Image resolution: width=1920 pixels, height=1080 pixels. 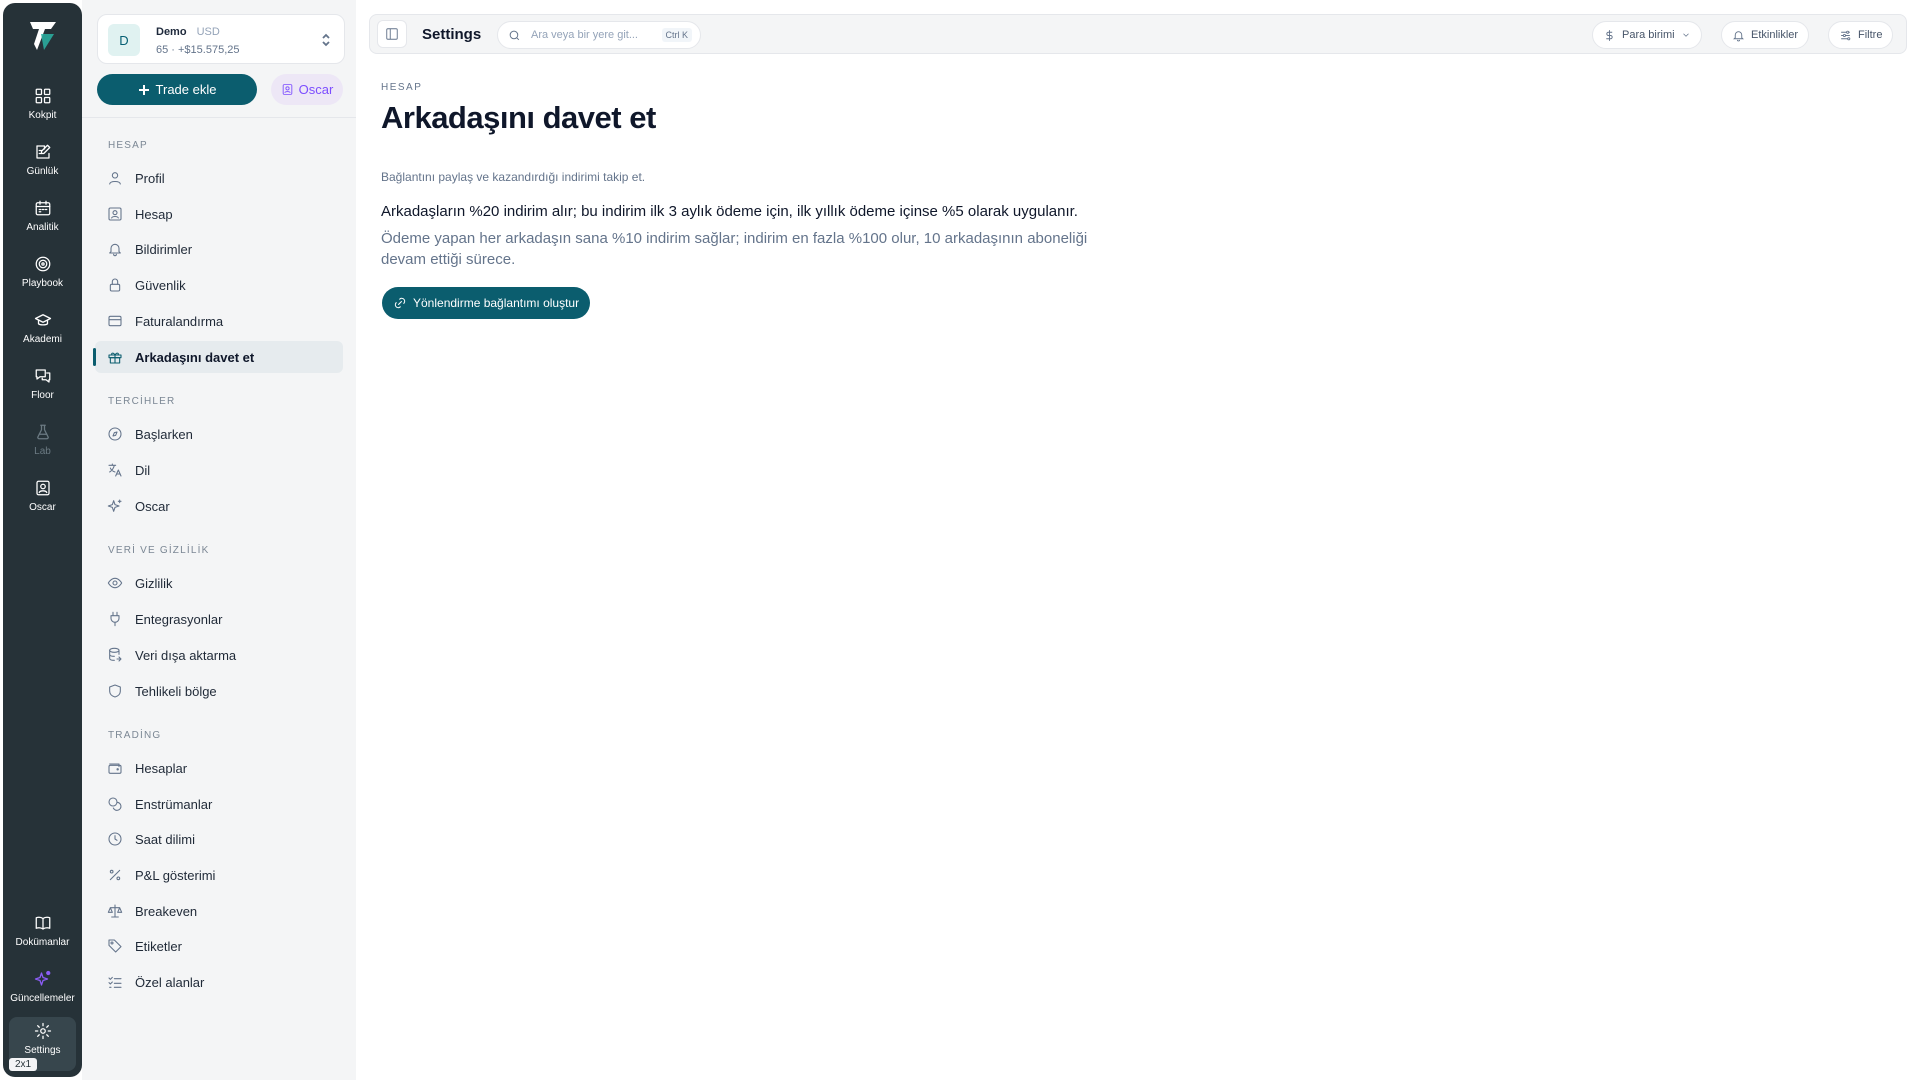 I want to click on rail-item-label: Akademi, so click(x=42, y=339).